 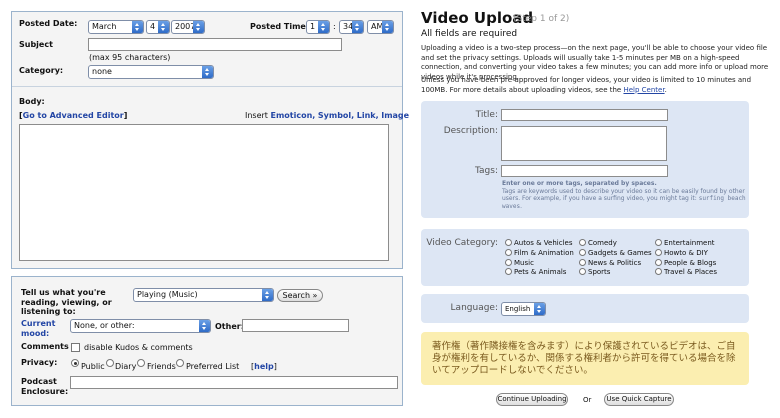 I want to click on video-category-label: Video Category:, so click(x=462, y=243).